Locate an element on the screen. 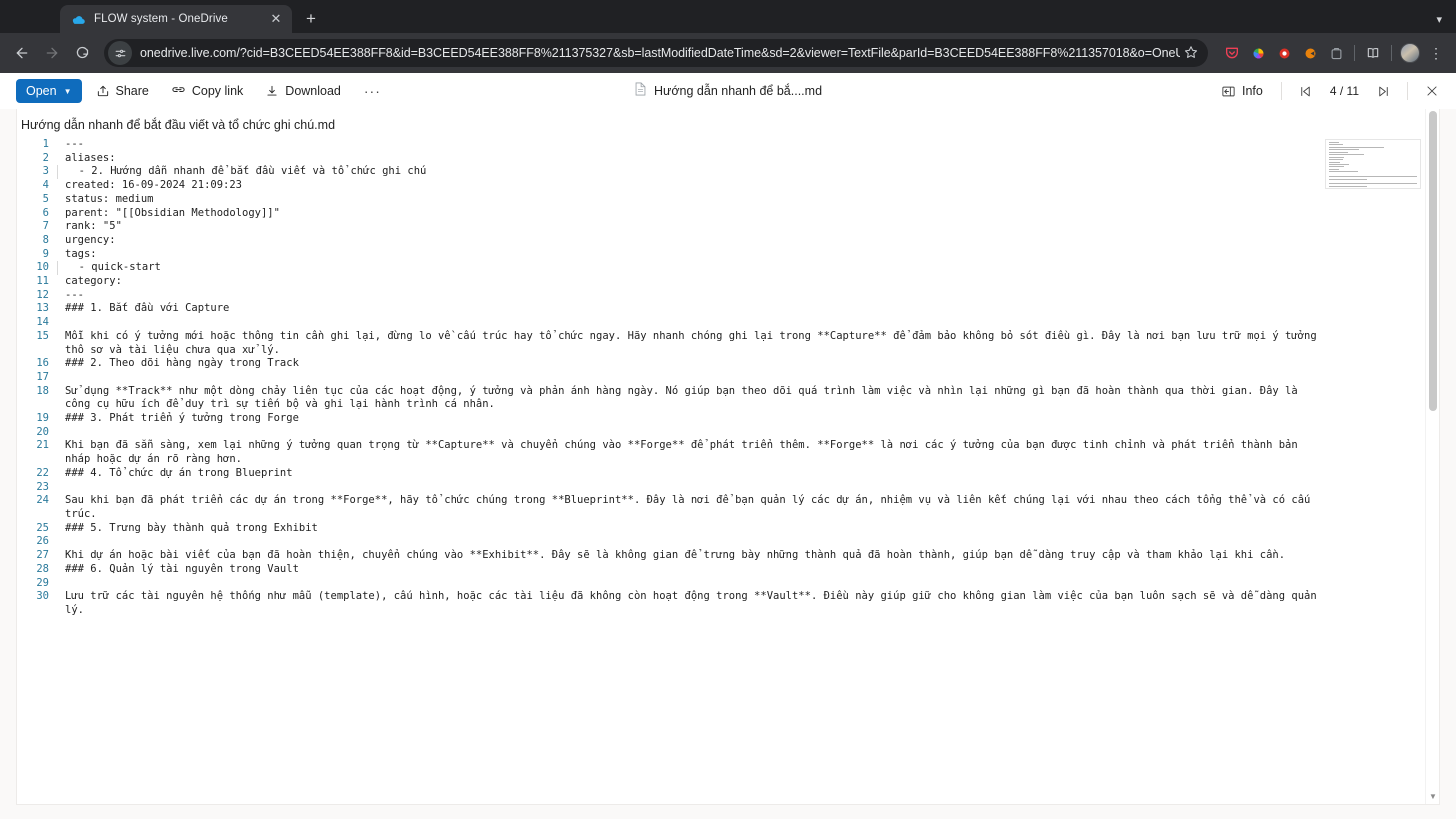  code-line: 9 tags: is located at coordinates (669, 255).